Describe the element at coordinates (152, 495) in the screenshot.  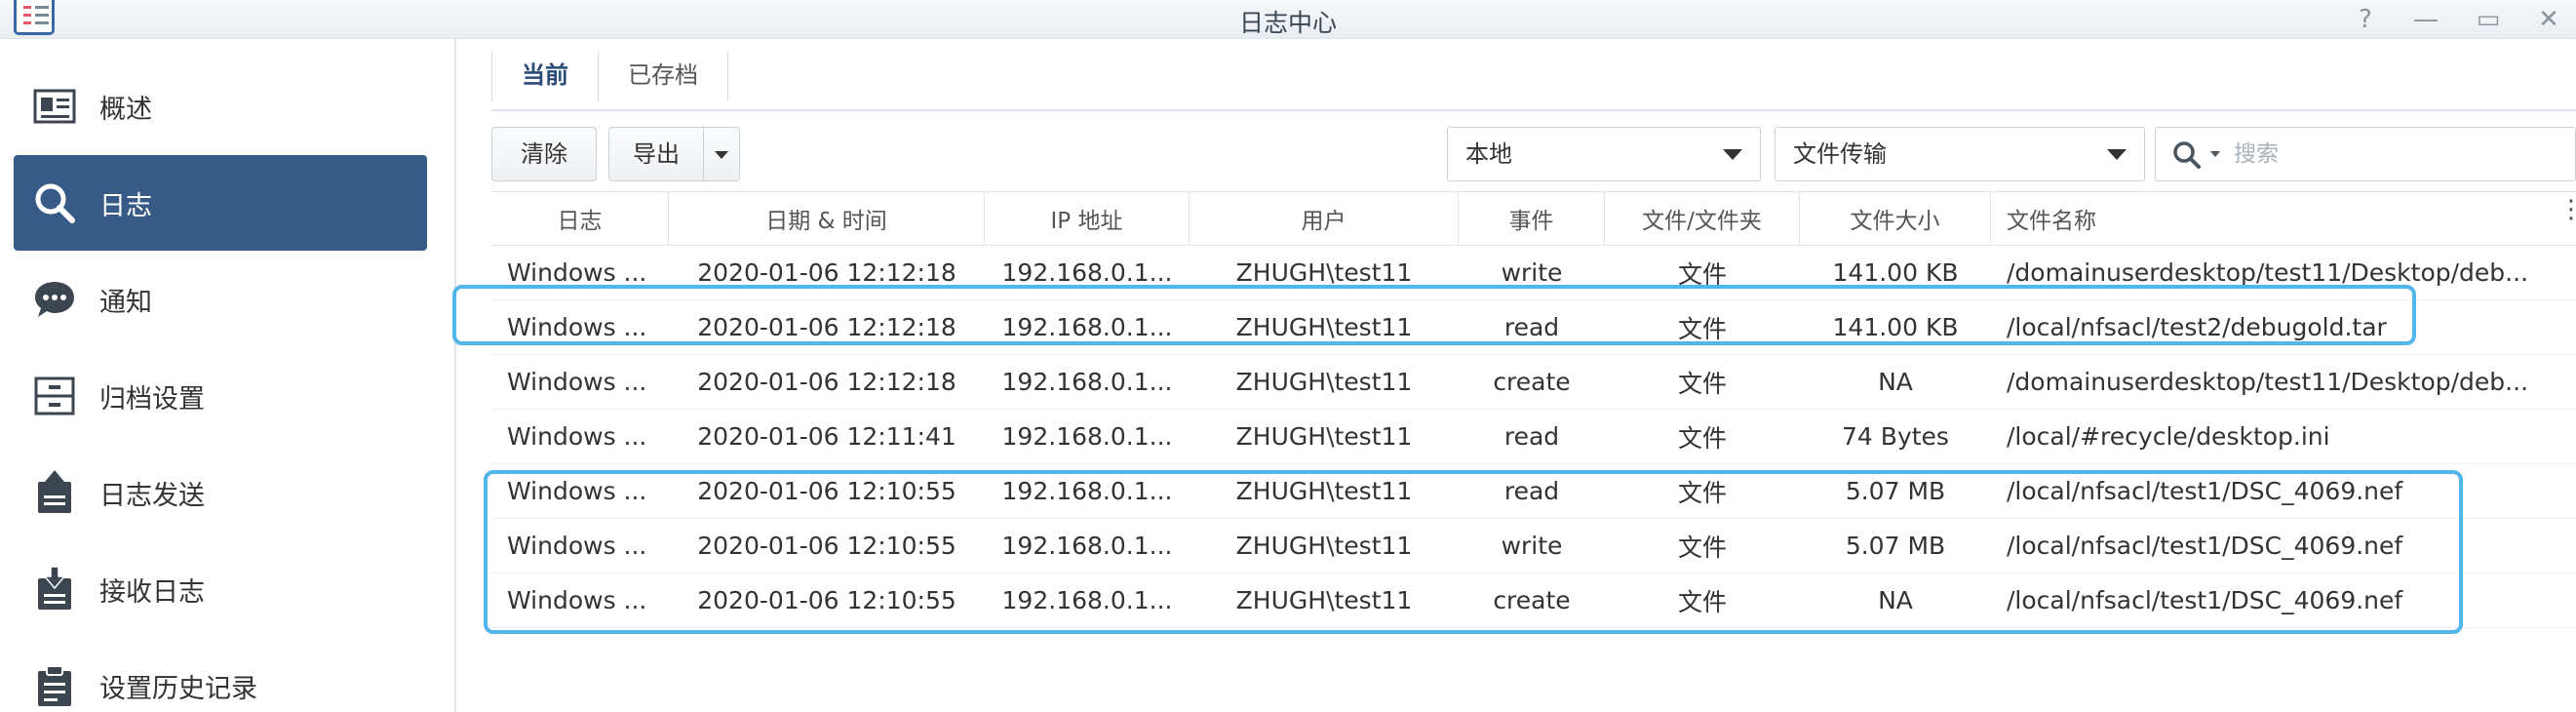
I see `sidebar-item-label: 日志发送` at that location.